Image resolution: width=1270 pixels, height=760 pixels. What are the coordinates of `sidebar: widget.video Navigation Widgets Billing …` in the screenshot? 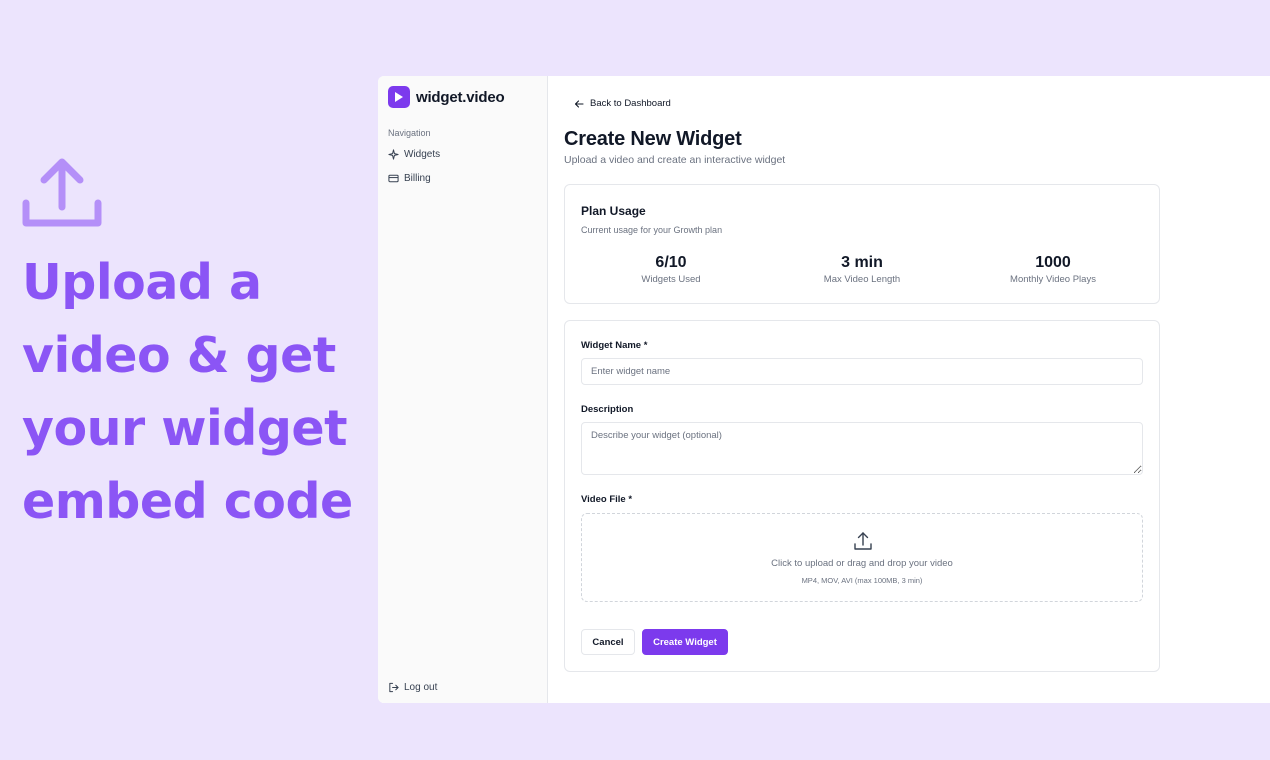 It's located at (463, 389).